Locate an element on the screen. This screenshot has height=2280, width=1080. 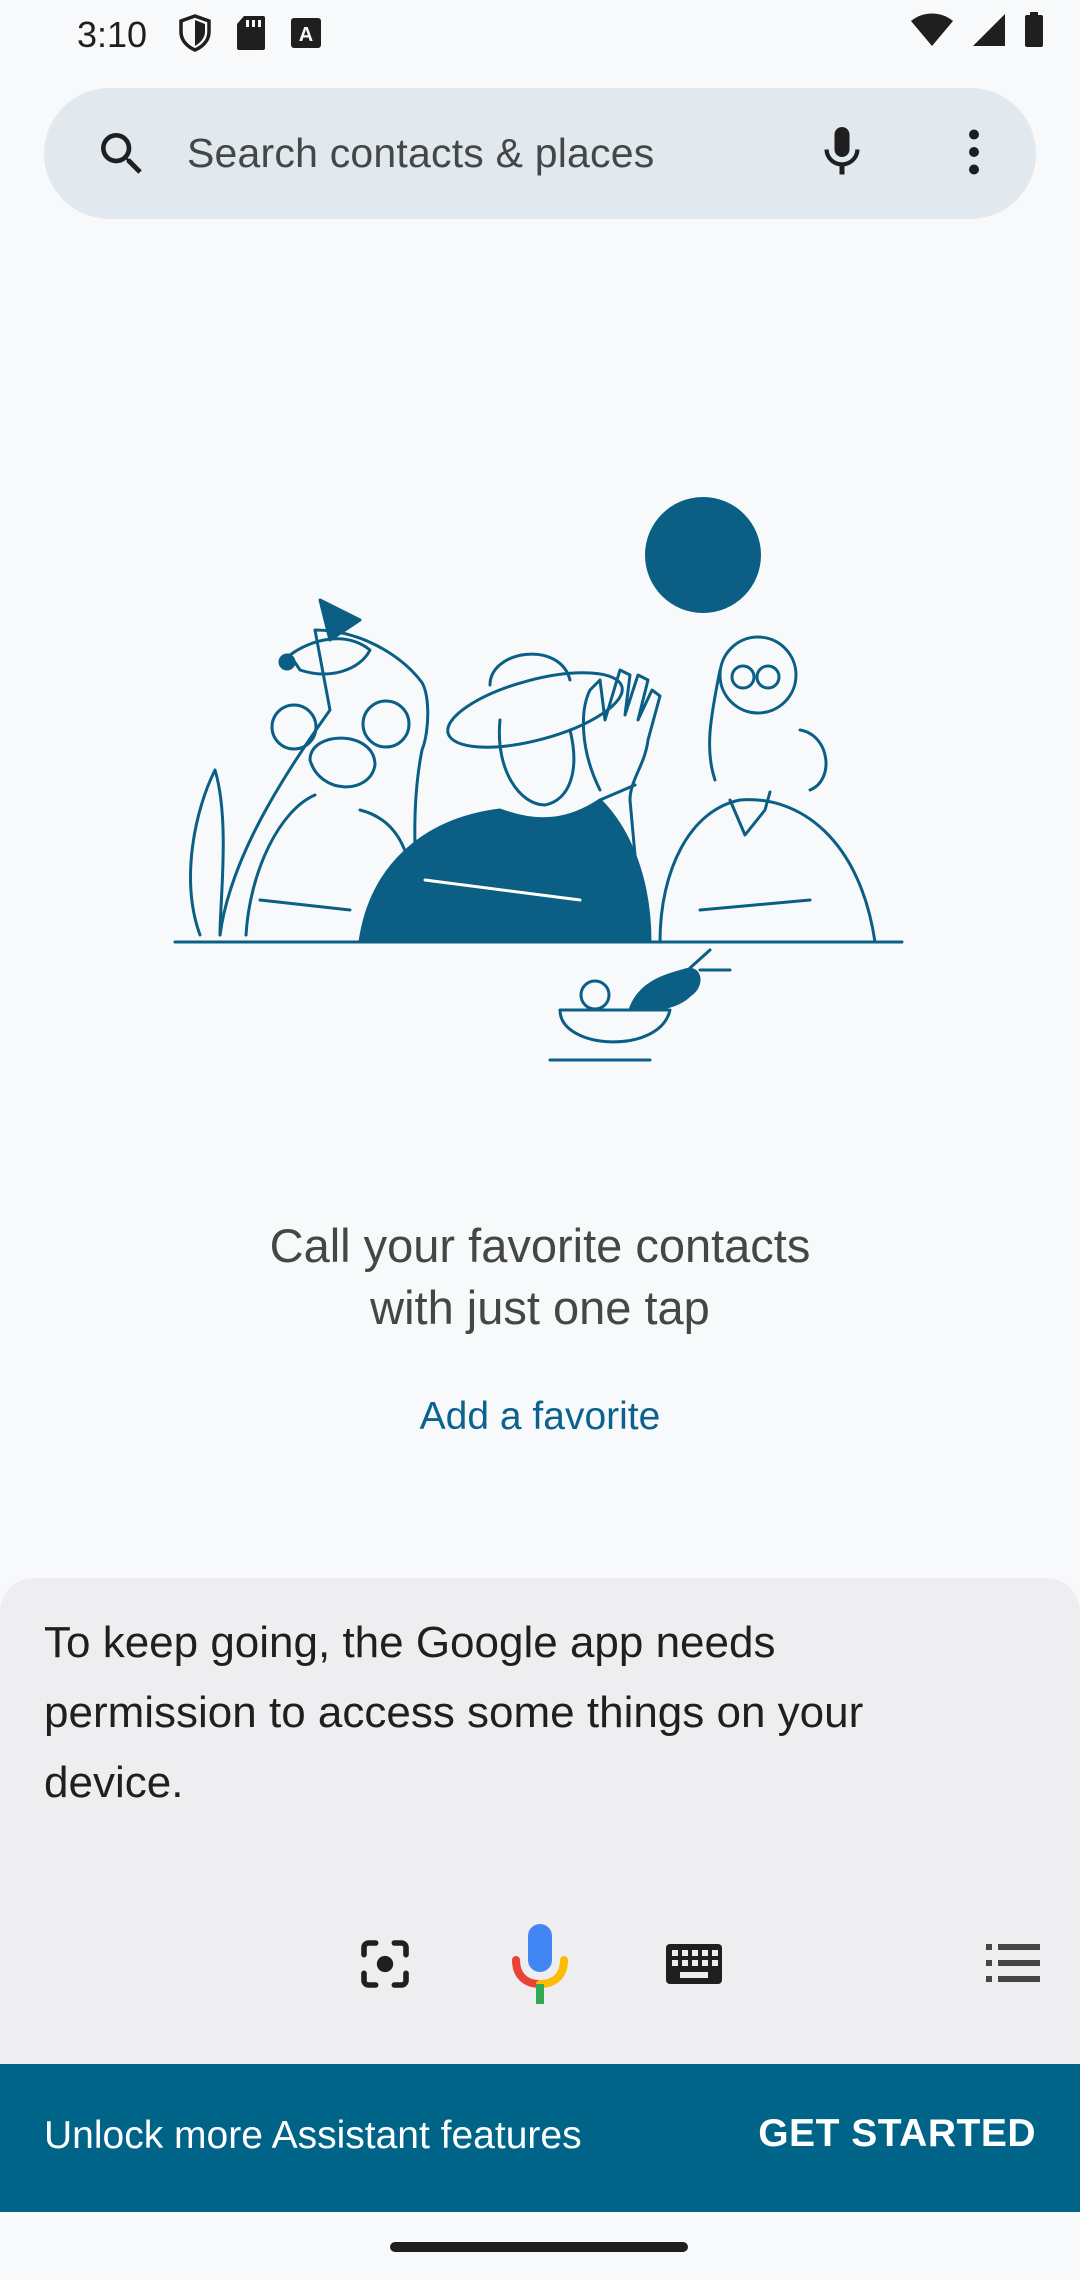
voice-search-mic-icon is located at coordinates (842, 152).